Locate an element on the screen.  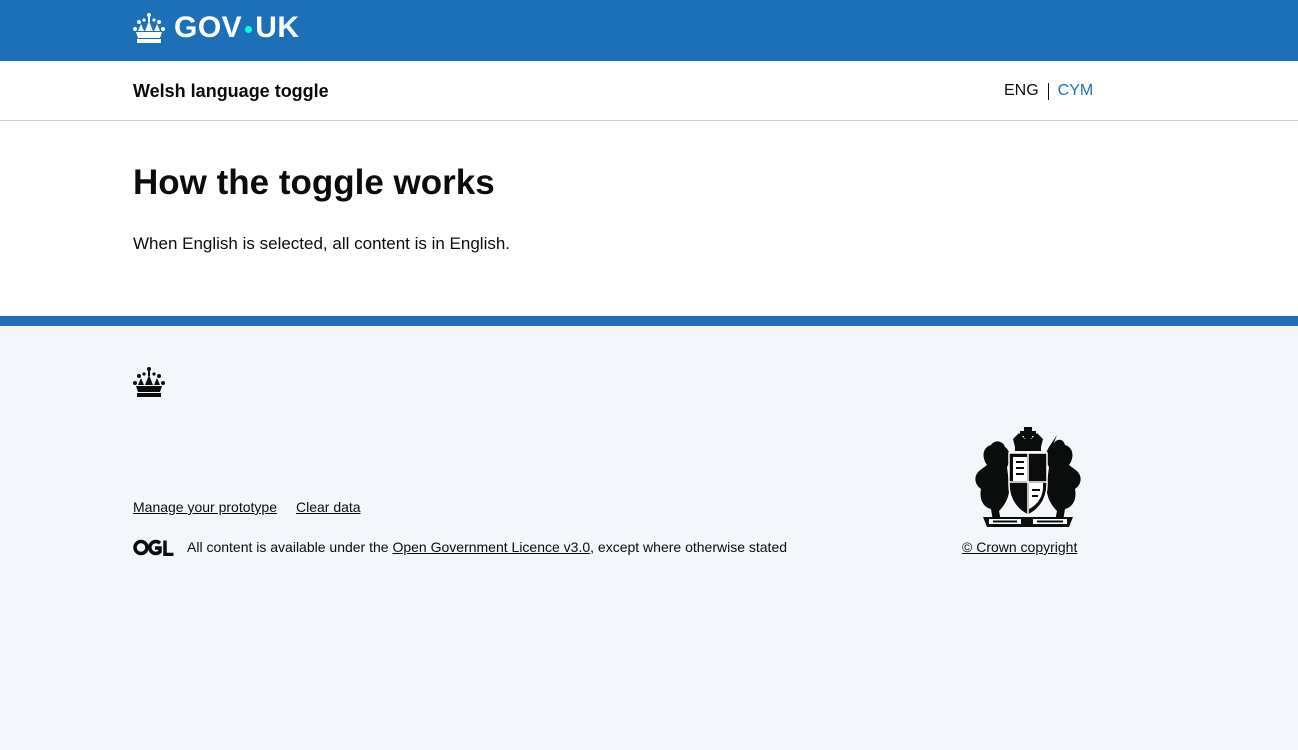
licence-suffix: , except where otherwise stated is located at coordinates (689, 547).